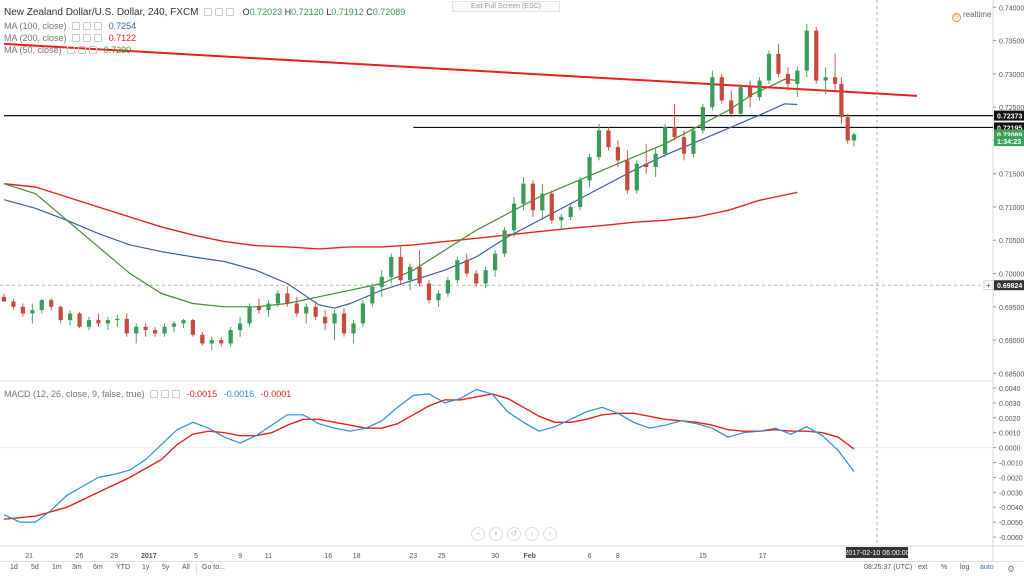 The image size is (1024, 576). I want to click on toolbar-divider, so click(196, 569).